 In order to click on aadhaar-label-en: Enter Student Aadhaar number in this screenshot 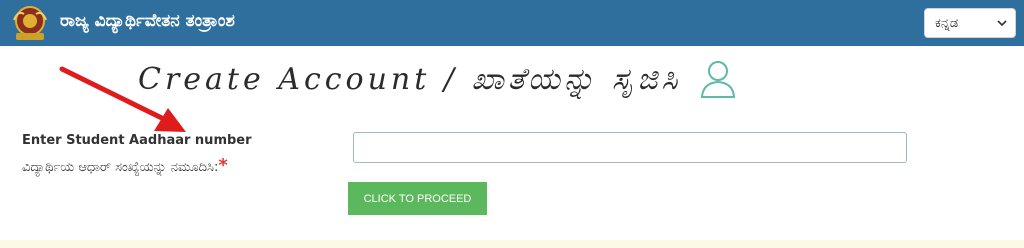, I will do `click(137, 140)`.